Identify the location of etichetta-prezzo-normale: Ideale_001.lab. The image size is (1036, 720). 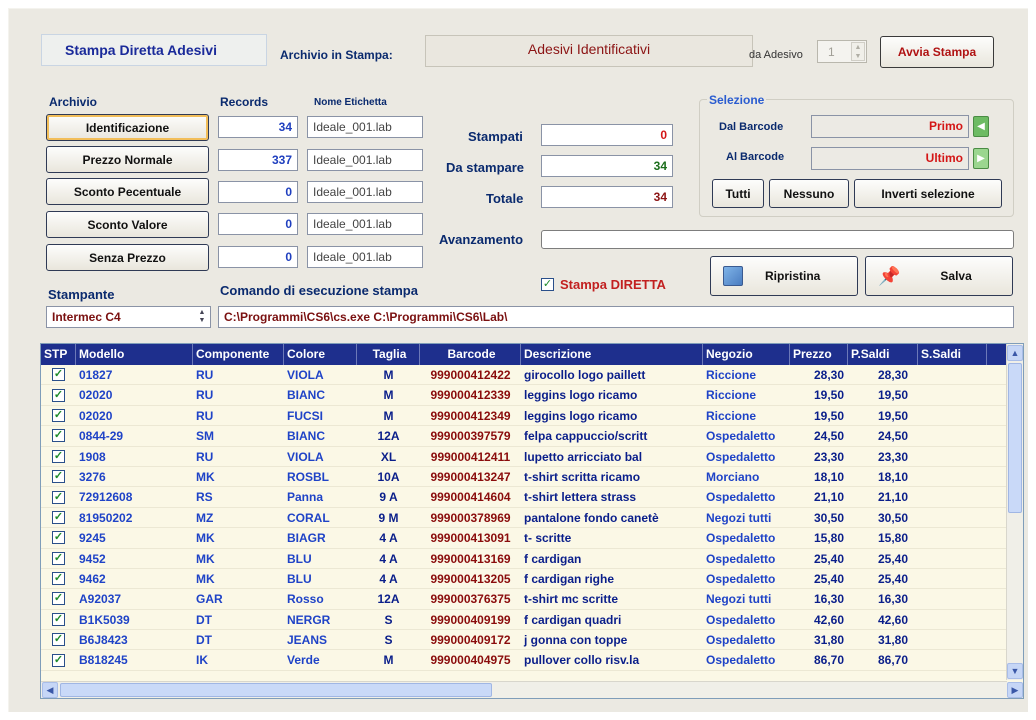
(365, 160).